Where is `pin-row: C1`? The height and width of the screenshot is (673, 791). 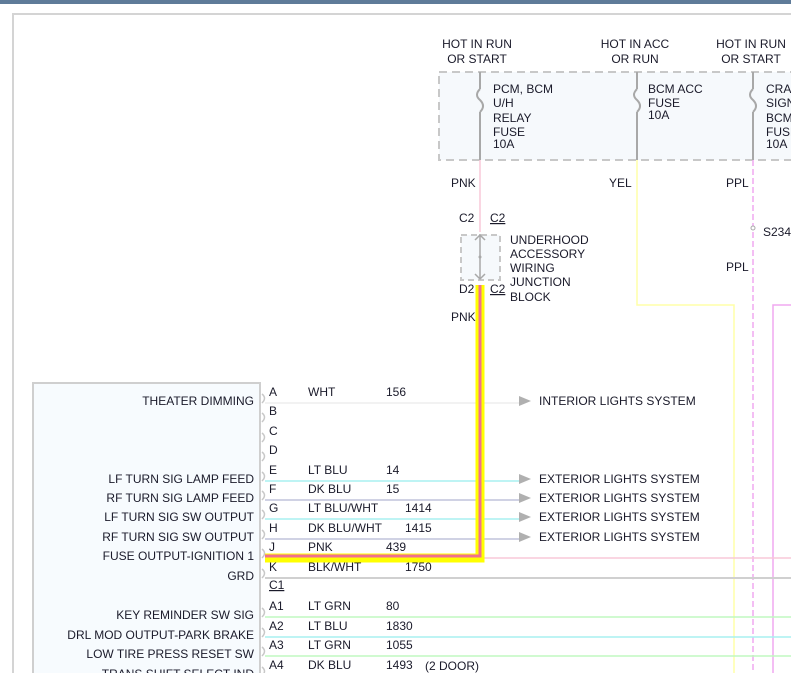
pin-row: C1 is located at coordinates (277, 585).